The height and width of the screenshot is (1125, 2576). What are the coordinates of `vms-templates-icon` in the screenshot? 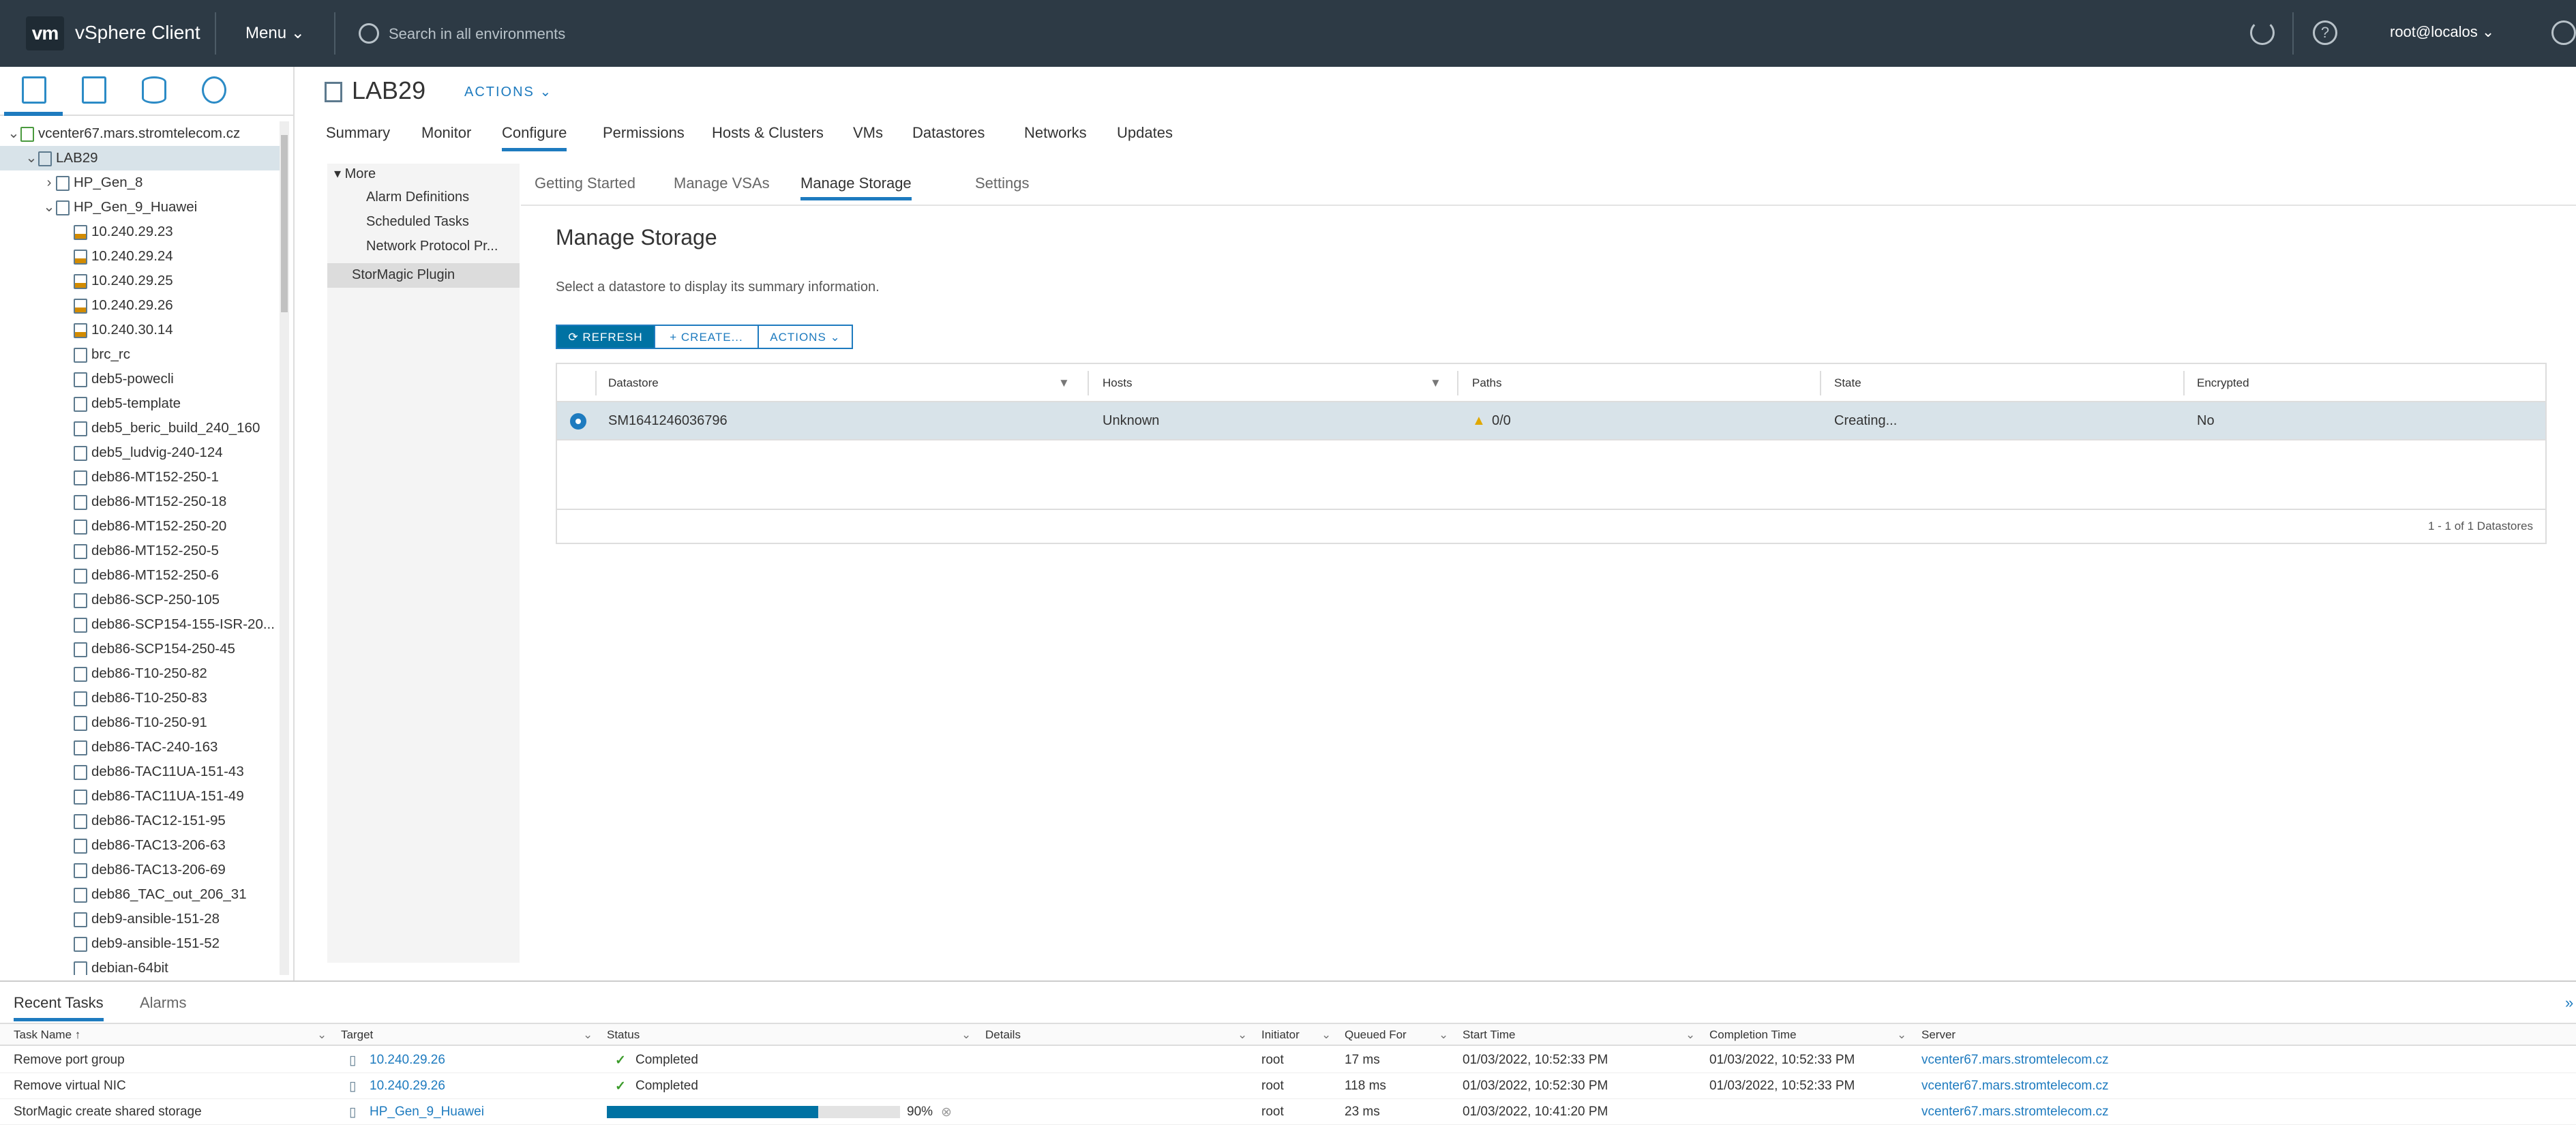 It's located at (94, 90).